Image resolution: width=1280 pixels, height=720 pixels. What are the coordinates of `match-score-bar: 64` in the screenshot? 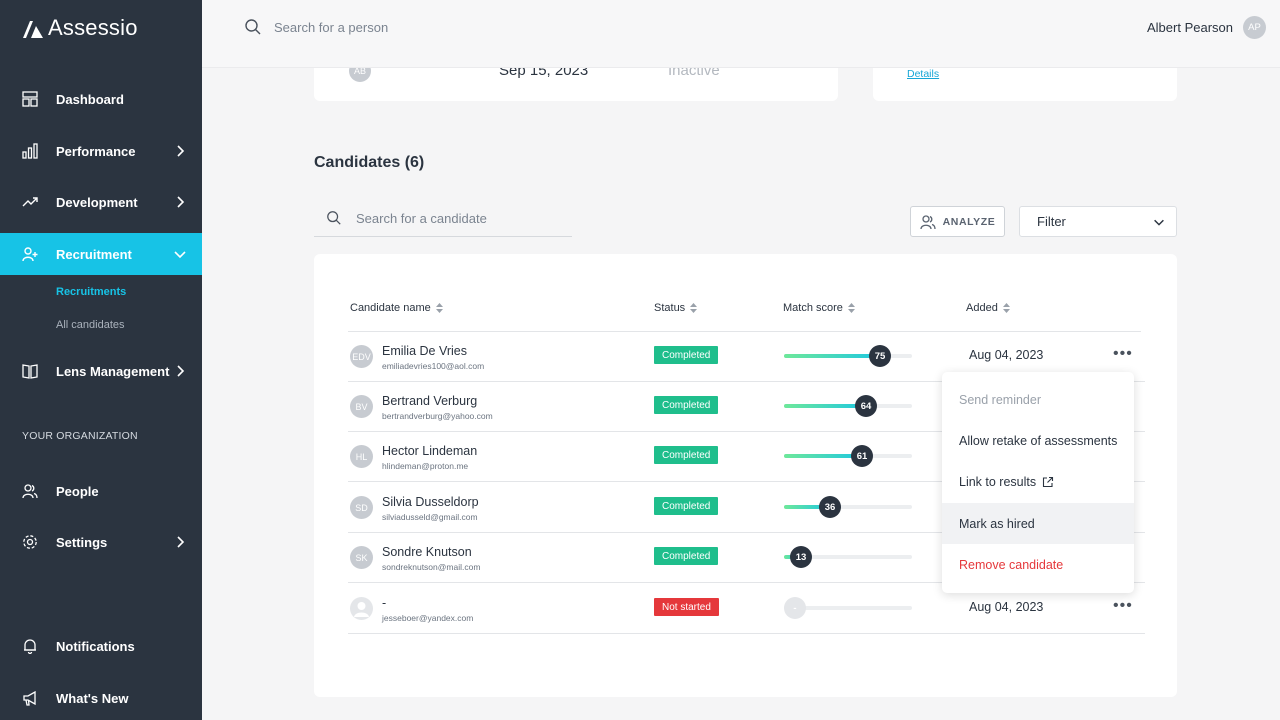 It's located at (848, 406).